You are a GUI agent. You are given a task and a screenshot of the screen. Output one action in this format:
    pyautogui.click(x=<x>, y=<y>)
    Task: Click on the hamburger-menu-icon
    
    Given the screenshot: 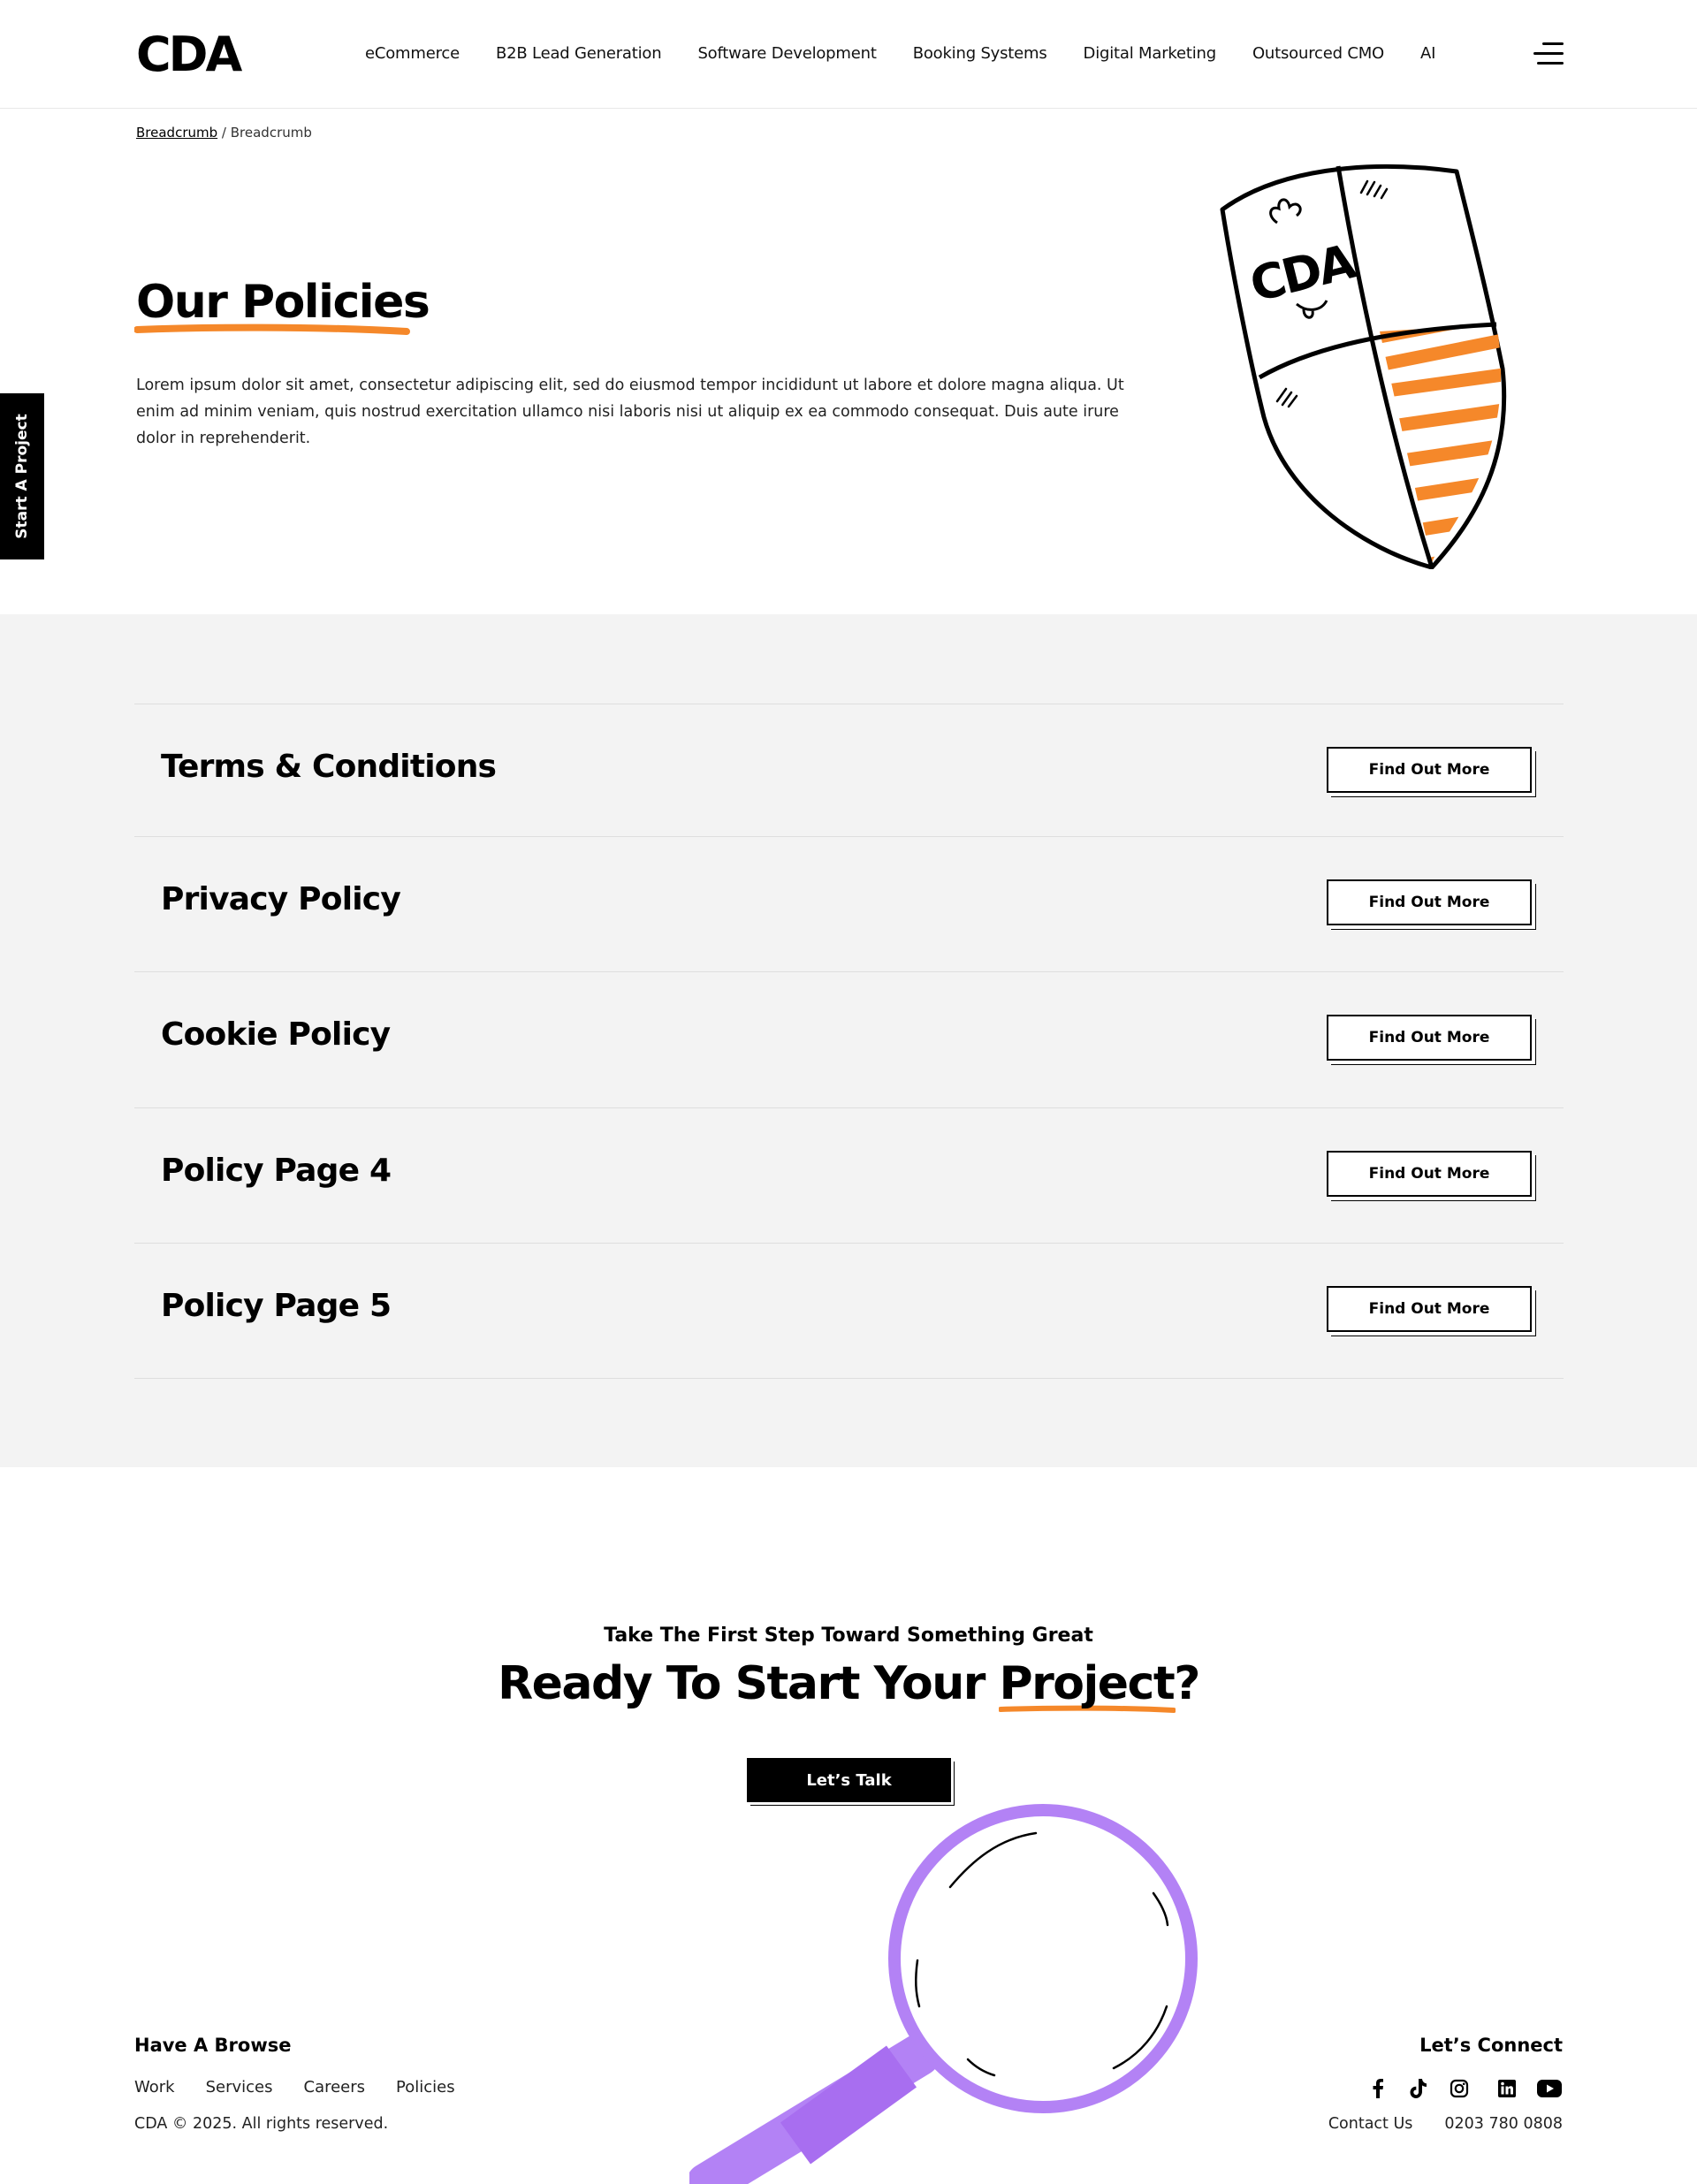 What is the action you would take?
    pyautogui.click(x=1549, y=54)
    